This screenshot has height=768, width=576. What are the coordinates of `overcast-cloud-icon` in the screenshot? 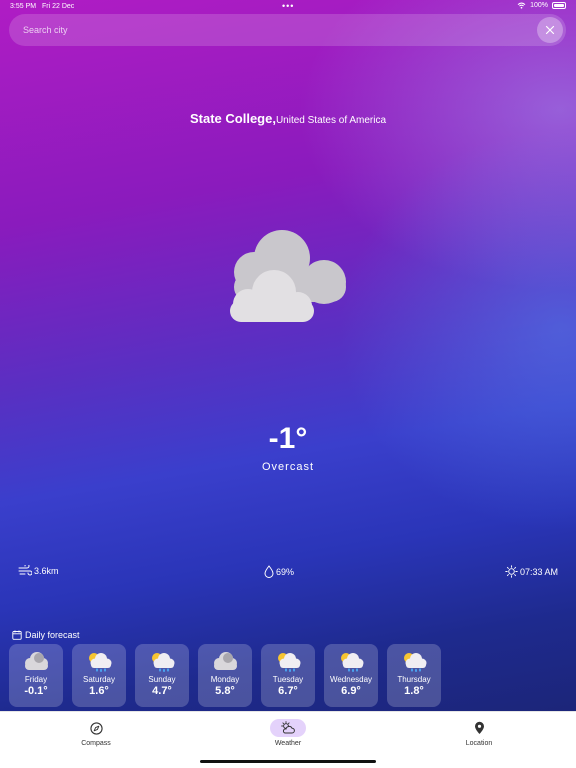 It's located at (288, 276).